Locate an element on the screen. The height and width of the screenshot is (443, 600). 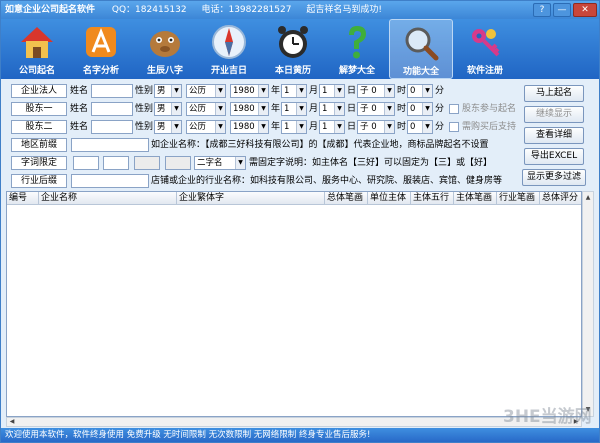
slogan-text: 起吉祥名马到成功! is located at coordinates (344, 10).